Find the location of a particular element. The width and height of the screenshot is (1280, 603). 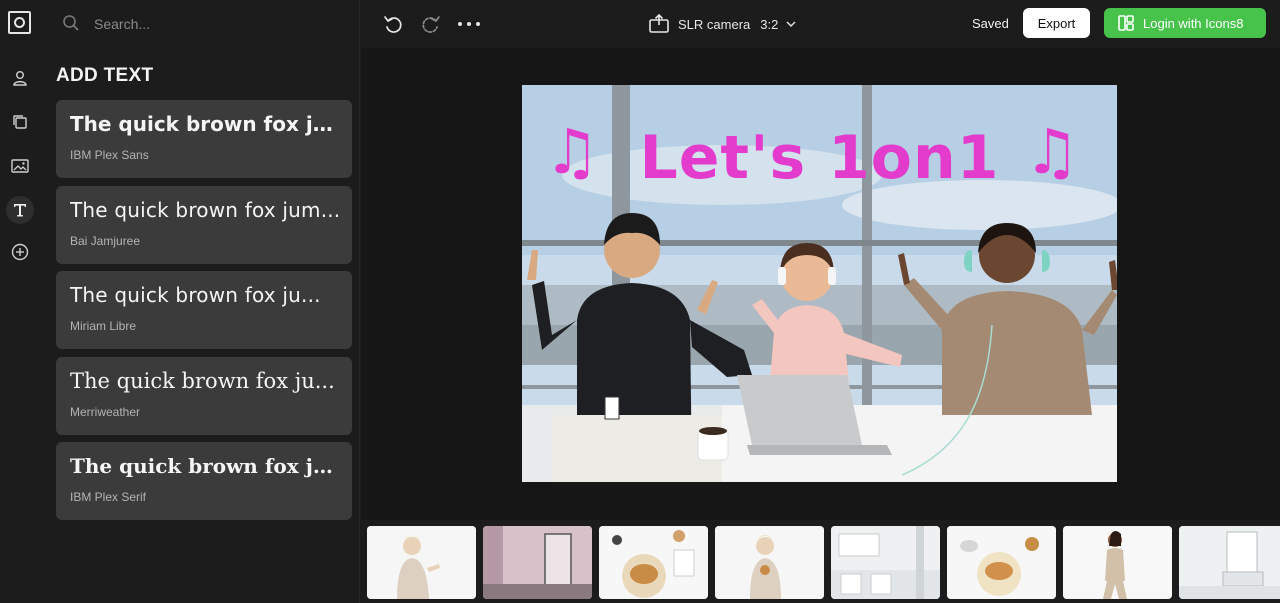

login-button: Login with Icons8 is located at coordinates (1185, 23).